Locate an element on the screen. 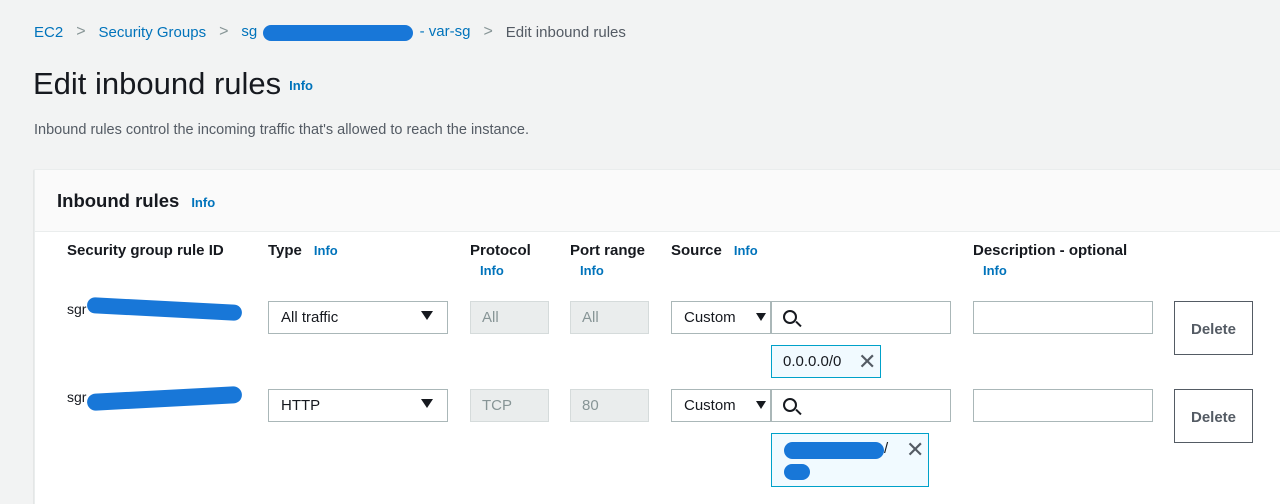  type-select-1: All traffic is located at coordinates (358, 317).